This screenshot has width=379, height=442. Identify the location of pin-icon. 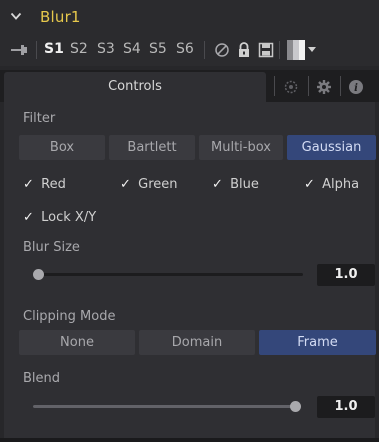
(19, 50).